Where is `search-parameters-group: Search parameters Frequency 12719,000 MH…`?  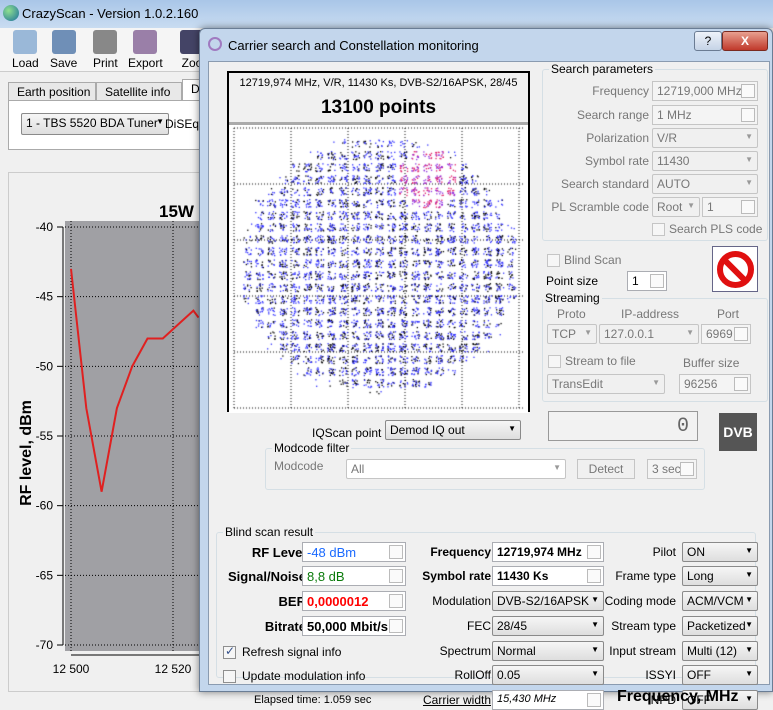
search-parameters-group: Search parameters Frequency 12719,000 MH… is located at coordinates (655, 151).